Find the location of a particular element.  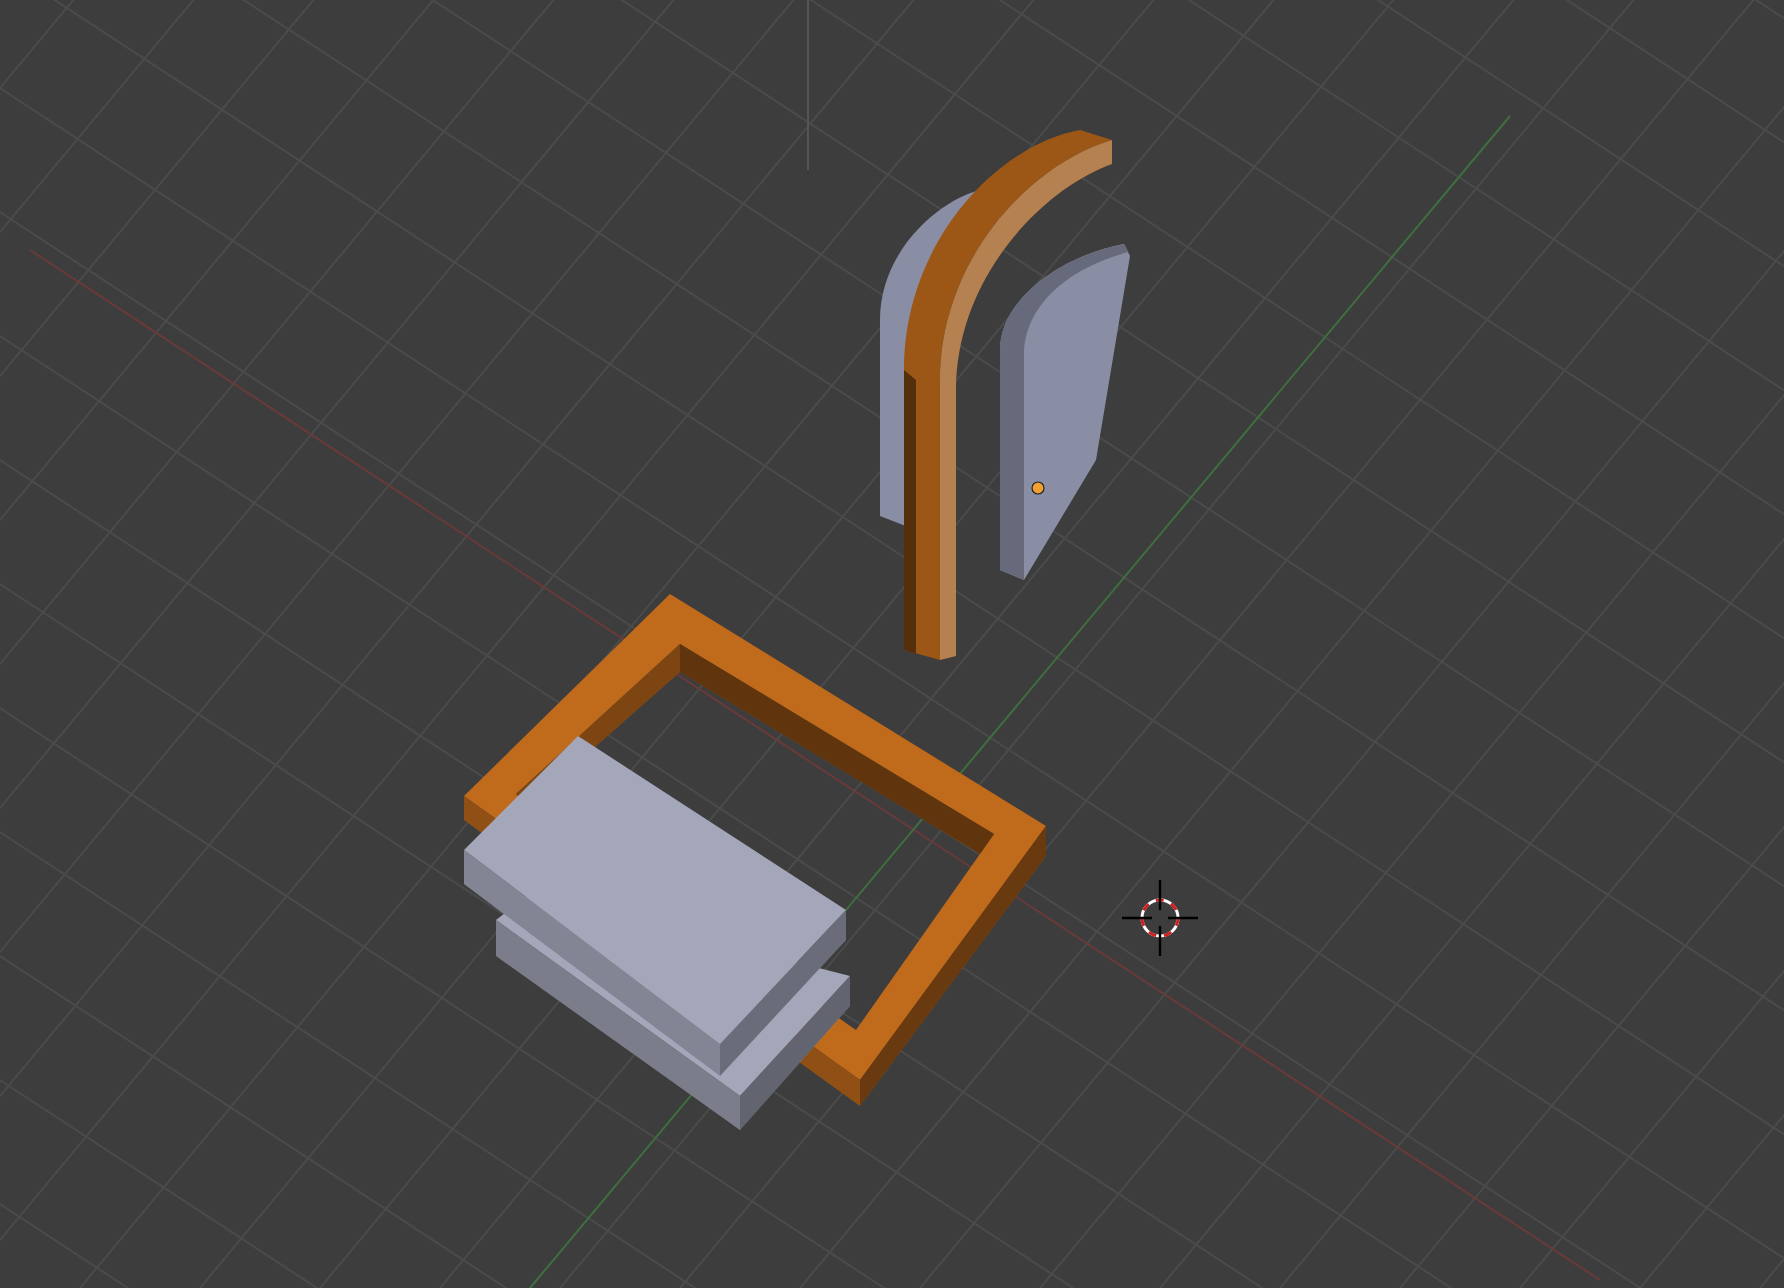

origin-point-icon is located at coordinates (1038, 488).